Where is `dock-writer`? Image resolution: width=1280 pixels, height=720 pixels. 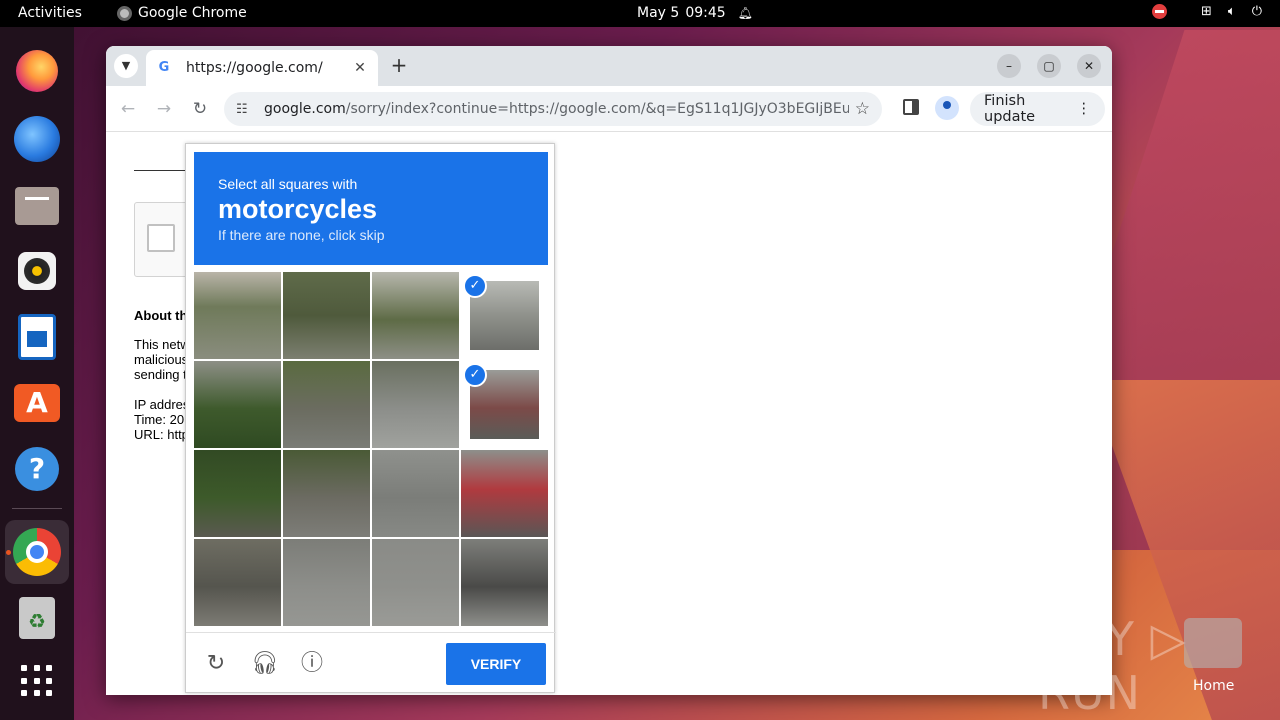 dock-writer is located at coordinates (37, 337).